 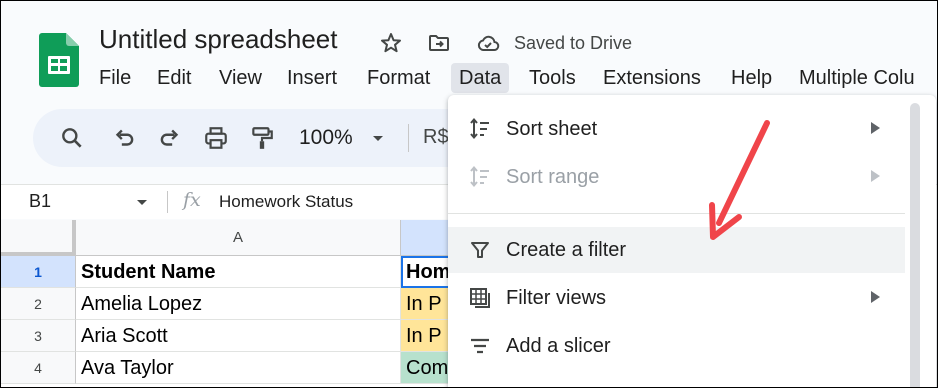 I want to click on cell-a1: Student Name, so click(x=238, y=272).